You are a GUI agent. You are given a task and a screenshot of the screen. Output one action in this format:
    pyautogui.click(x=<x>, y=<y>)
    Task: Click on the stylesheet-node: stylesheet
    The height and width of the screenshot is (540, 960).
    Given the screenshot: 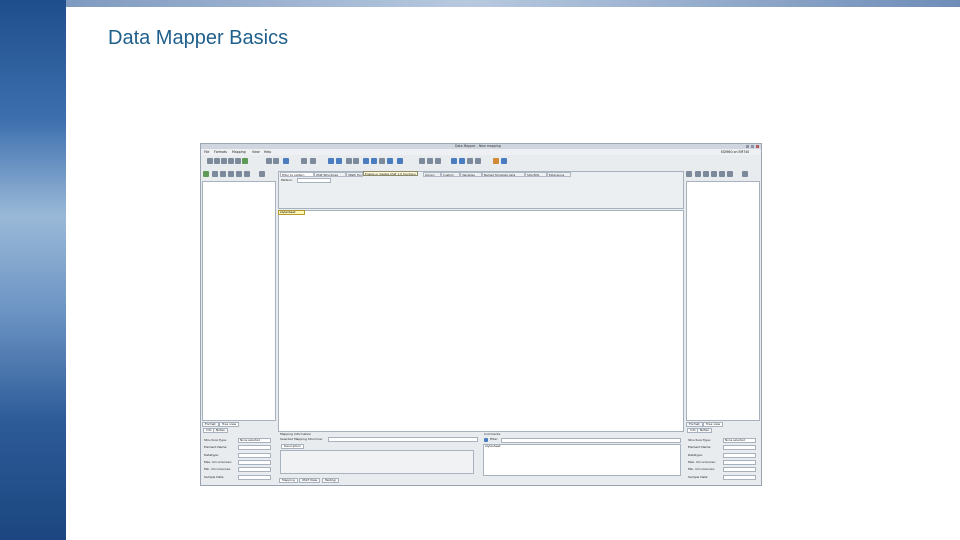 What is the action you would take?
    pyautogui.click(x=291, y=212)
    